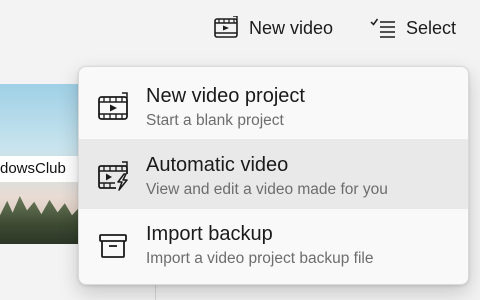 This screenshot has height=300, width=480. I want to click on project-name-label: dowsClub, so click(45, 169).